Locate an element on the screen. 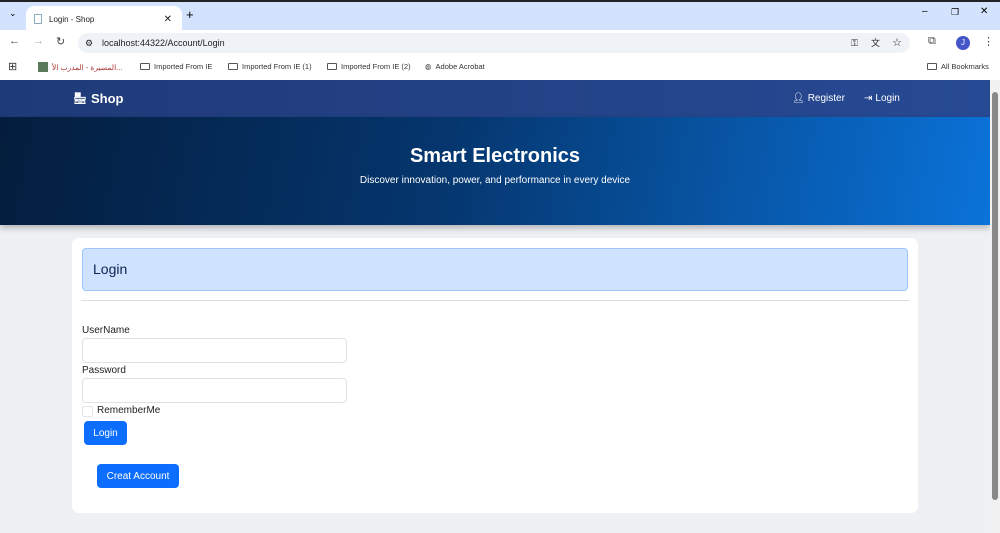  register-link: 👤︎ Register is located at coordinates (818, 98).